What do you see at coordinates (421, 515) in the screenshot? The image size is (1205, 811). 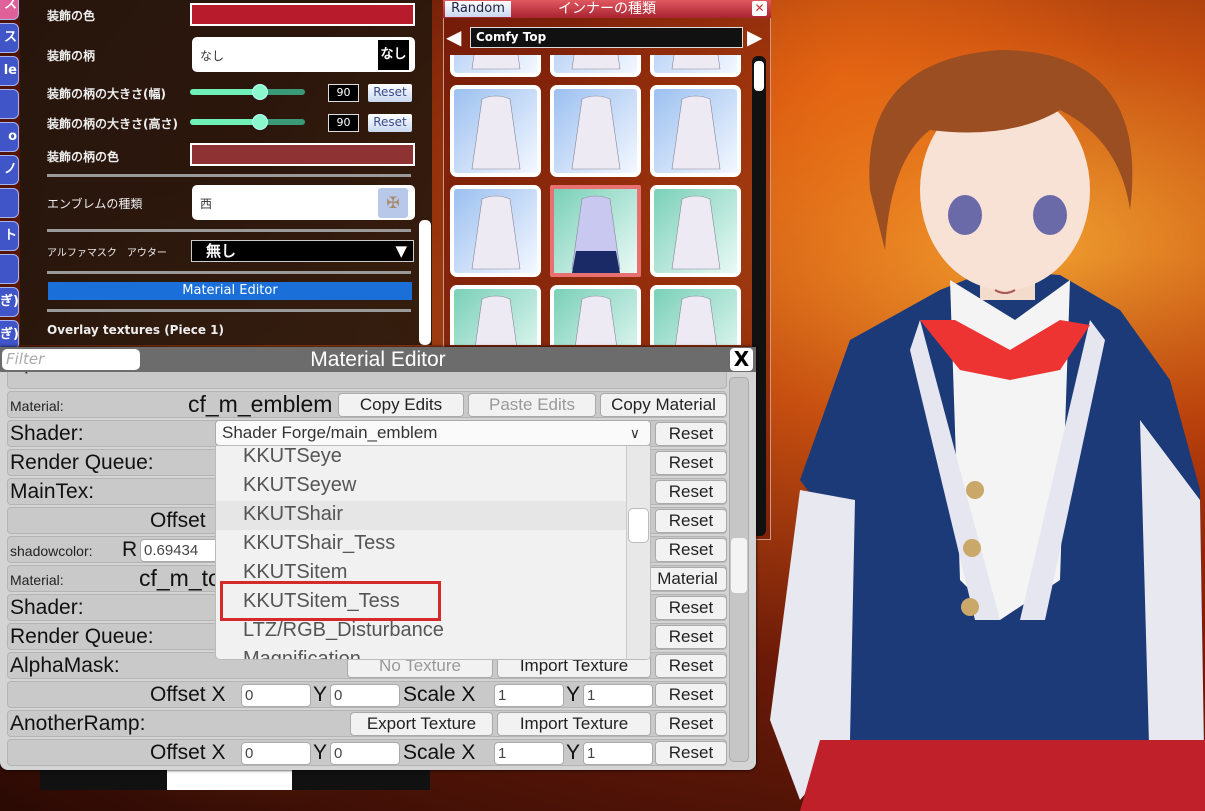 I see `dropdown-option: KKUTShair` at bounding box center [421, 515].